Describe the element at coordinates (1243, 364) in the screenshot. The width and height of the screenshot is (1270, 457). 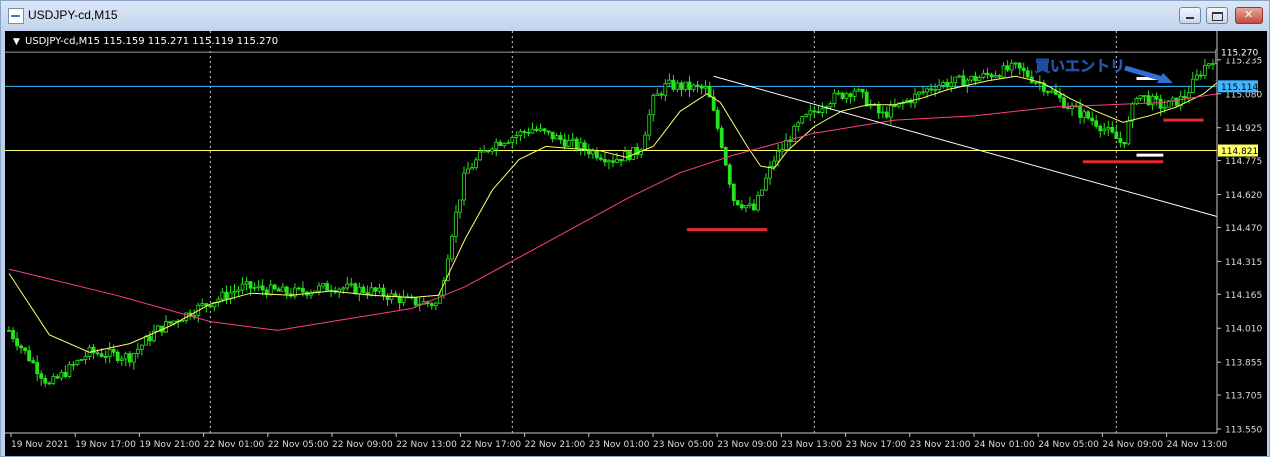
I see `y-tick-label-9: 113.855` at that location.